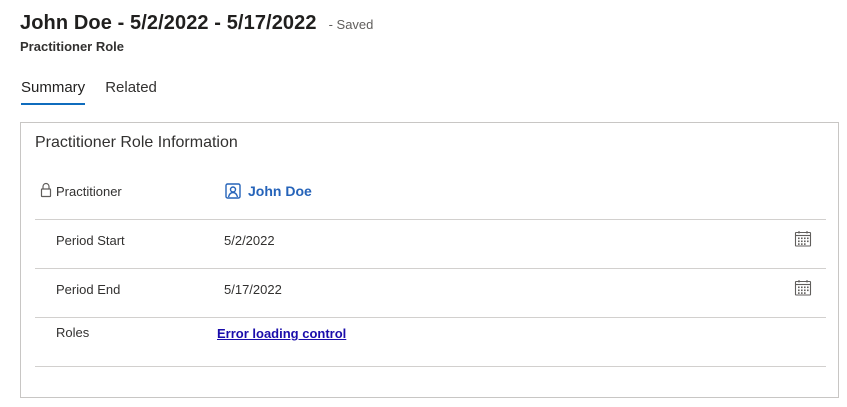 Image resolution: width=847 pixels, height=407 pixels. I want to click on contact-card-icon, so click(233, 191).